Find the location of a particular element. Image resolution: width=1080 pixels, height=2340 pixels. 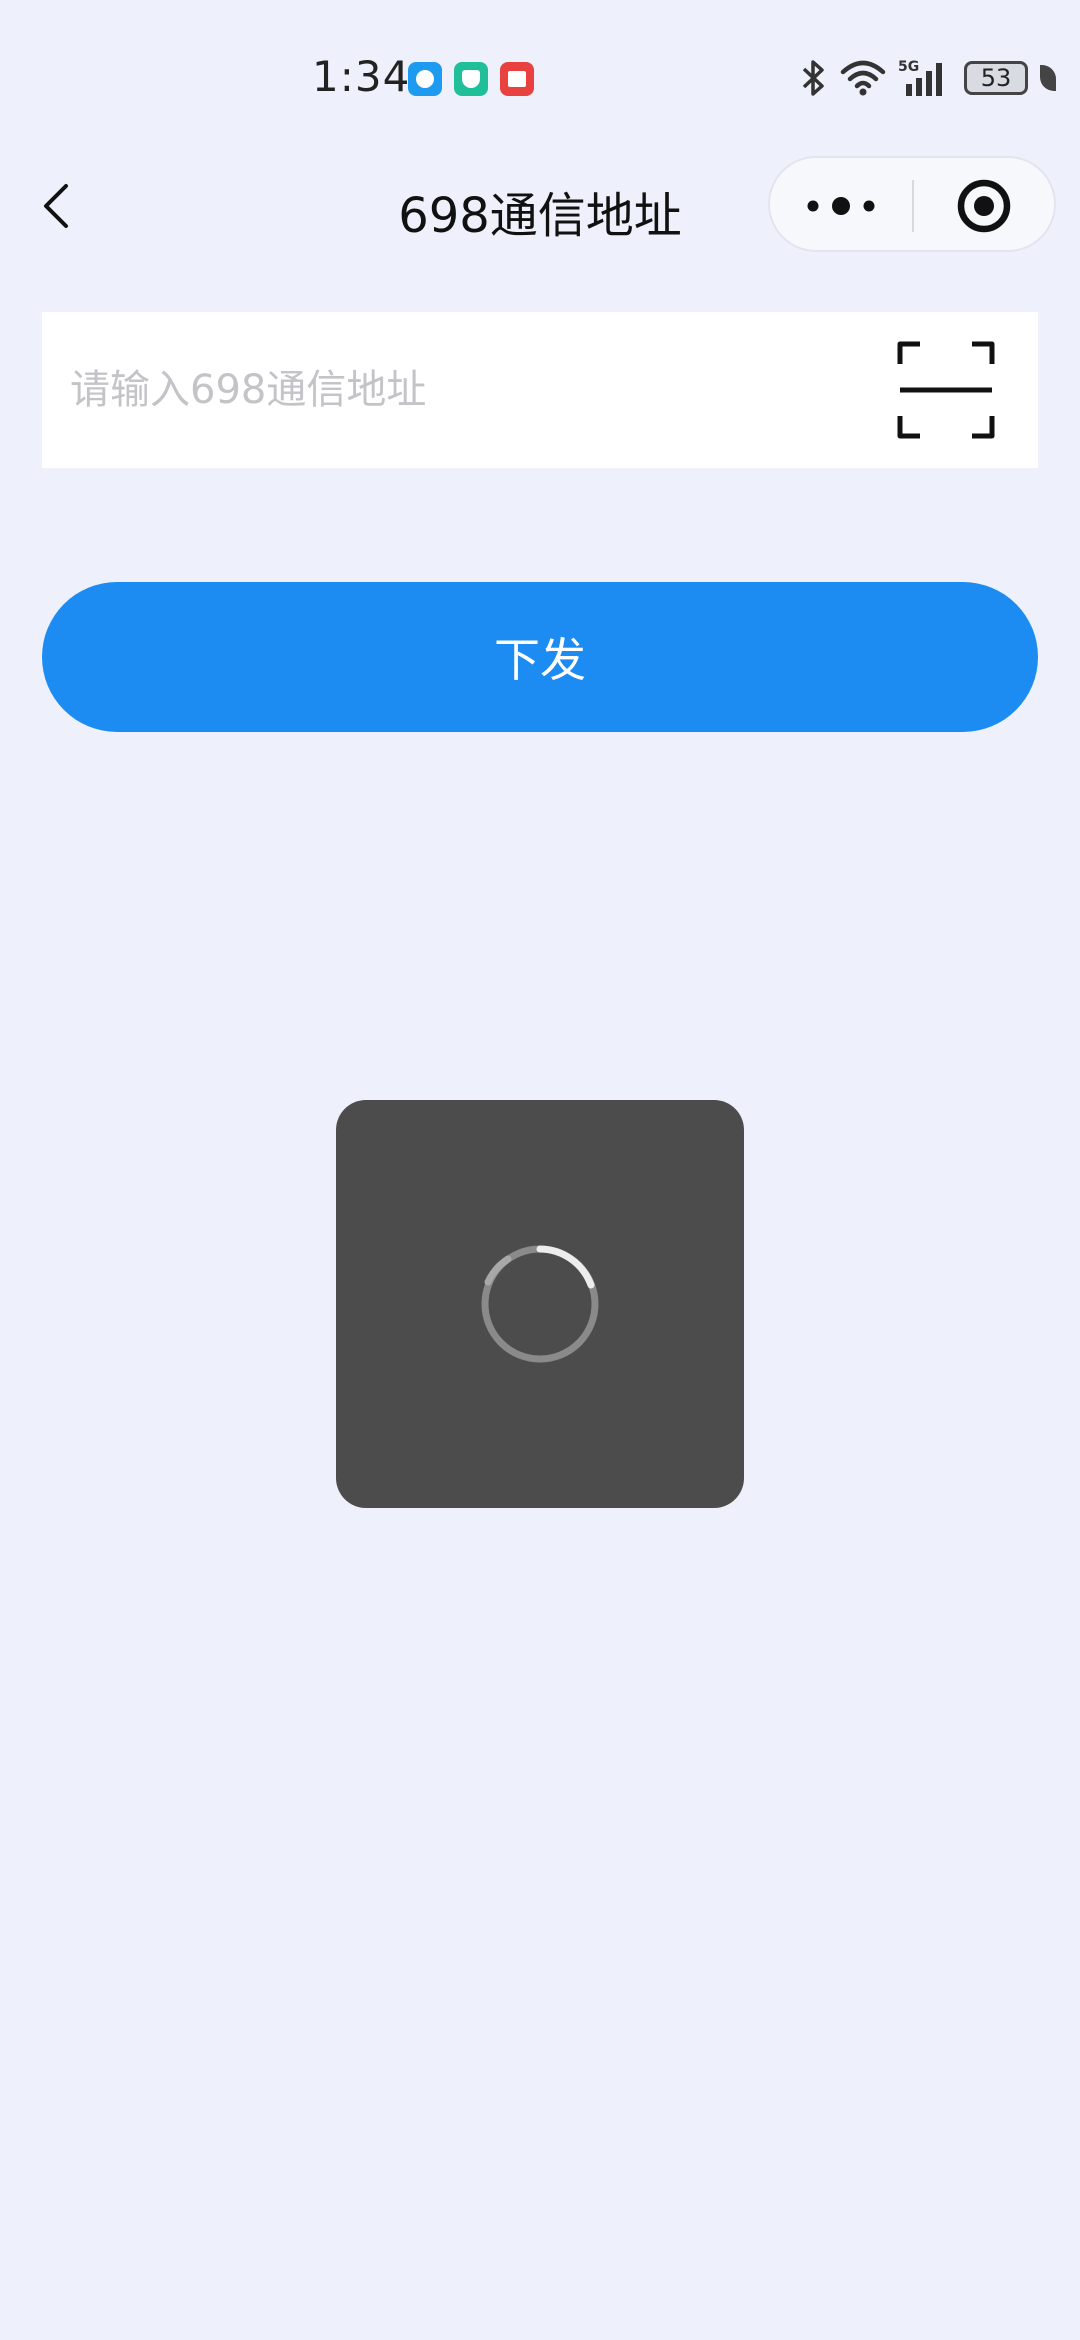

more-button is located at coordinates (841, 206).